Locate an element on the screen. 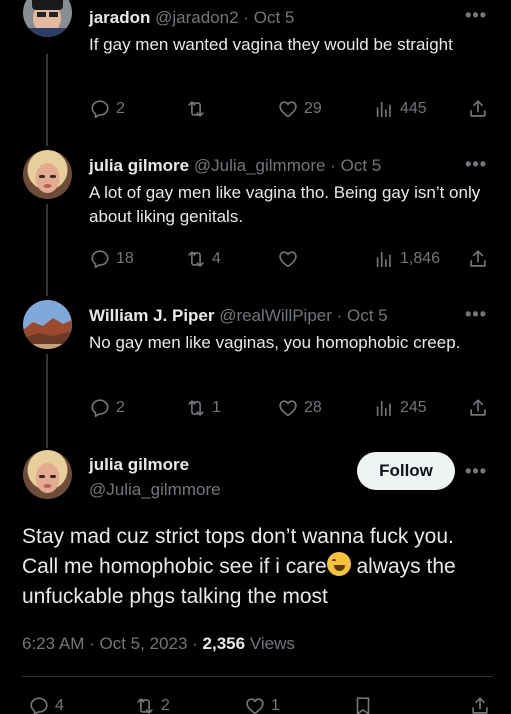 This screenshot has width=511, height=714. tweet-meta: 6:23 AM · Oct 5, 2023 · 2,356 Views is located at coordinates (158, 644).